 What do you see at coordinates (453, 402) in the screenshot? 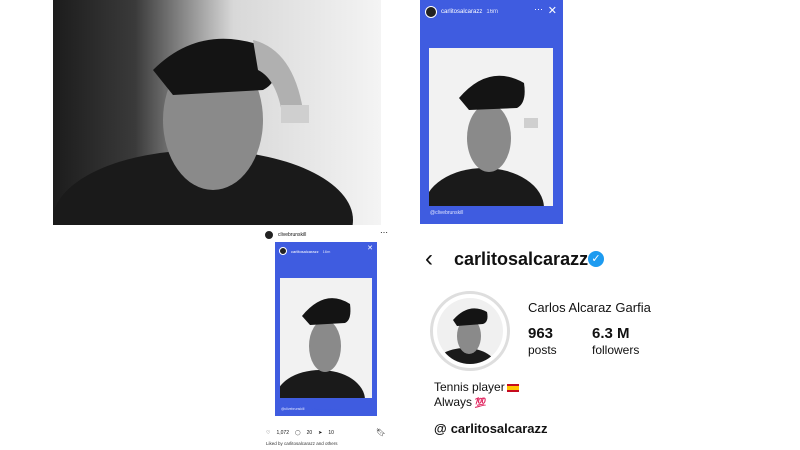
I see `bio-text: Always` at bounding box center [453, 402].